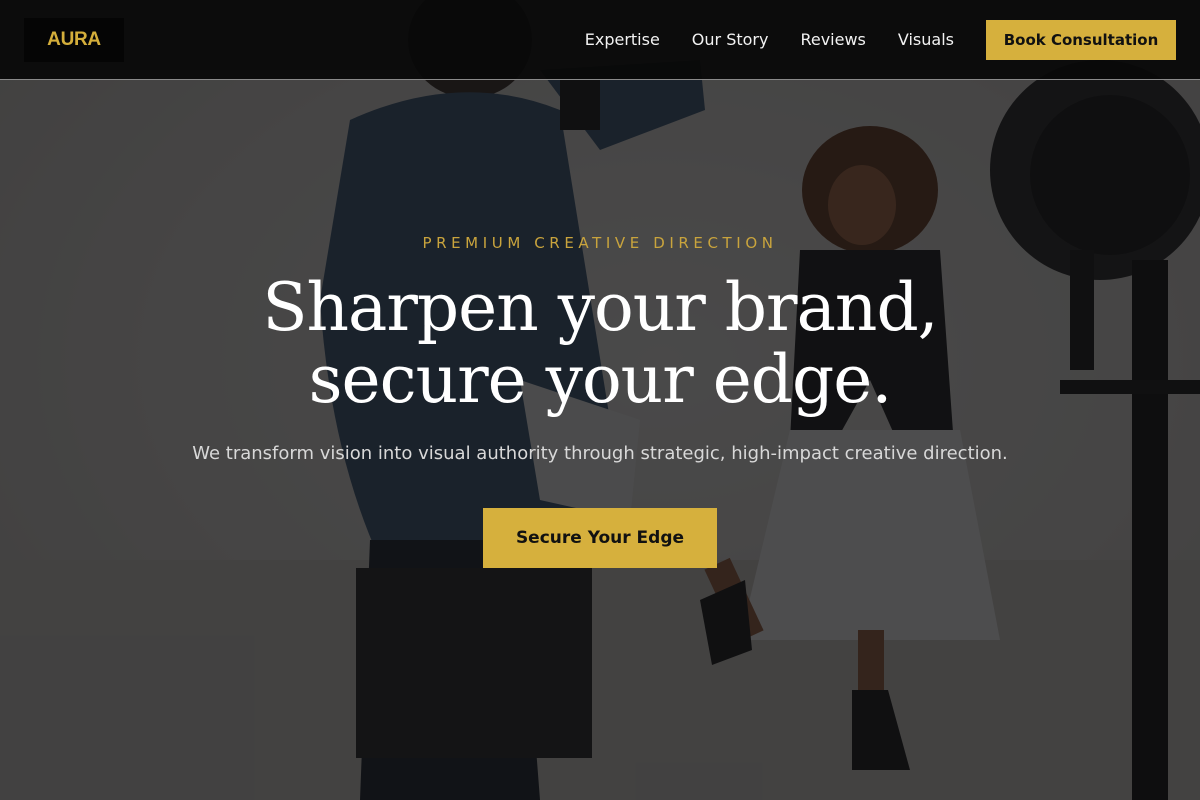 This screenshot has height=800, width=1200. What do you see at coordinates (600, 379) in the screenshot?
I see `hero-headline-line-2: secure your edge.` at bounding box center [600, 379].